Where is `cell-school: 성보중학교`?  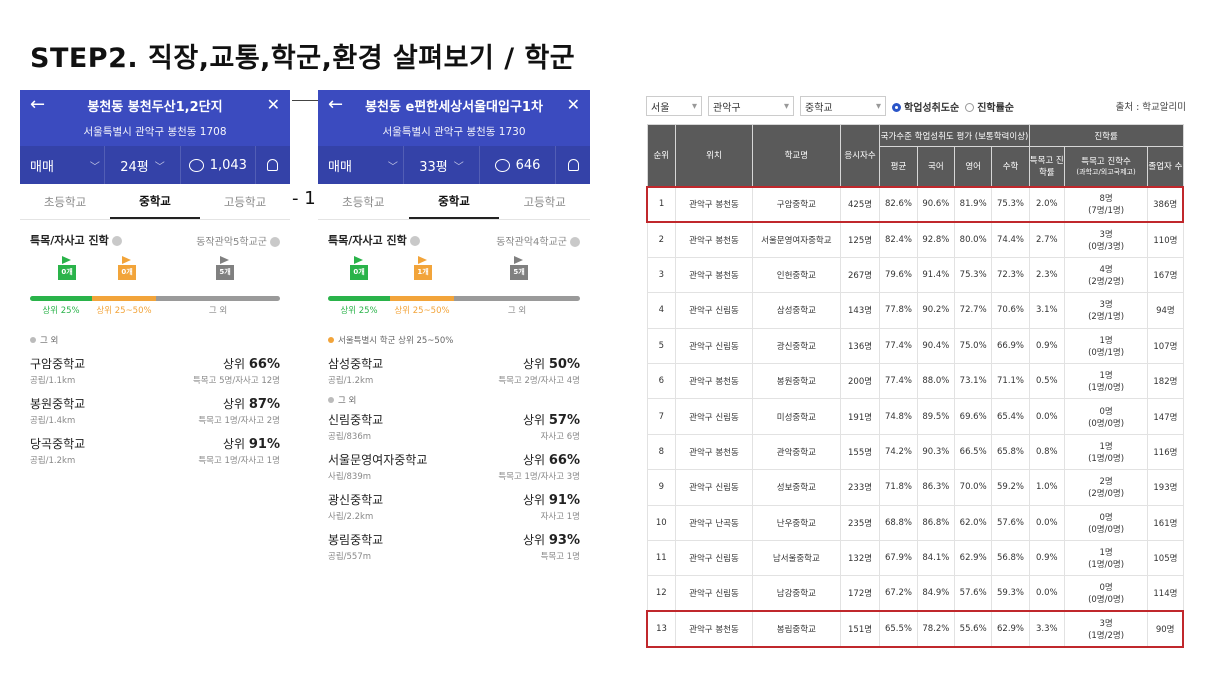
cell-school: 성보중학교 is located at coordinates (796, 487).